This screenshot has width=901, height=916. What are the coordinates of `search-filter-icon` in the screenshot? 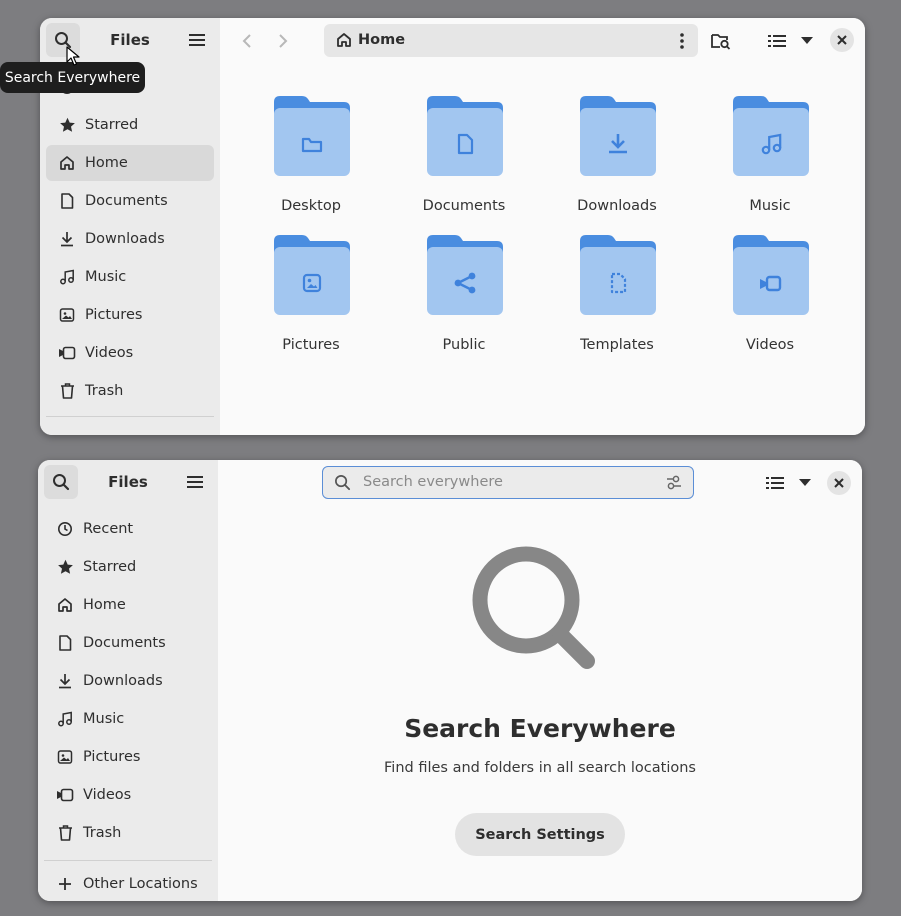 It's located at (674, 482).